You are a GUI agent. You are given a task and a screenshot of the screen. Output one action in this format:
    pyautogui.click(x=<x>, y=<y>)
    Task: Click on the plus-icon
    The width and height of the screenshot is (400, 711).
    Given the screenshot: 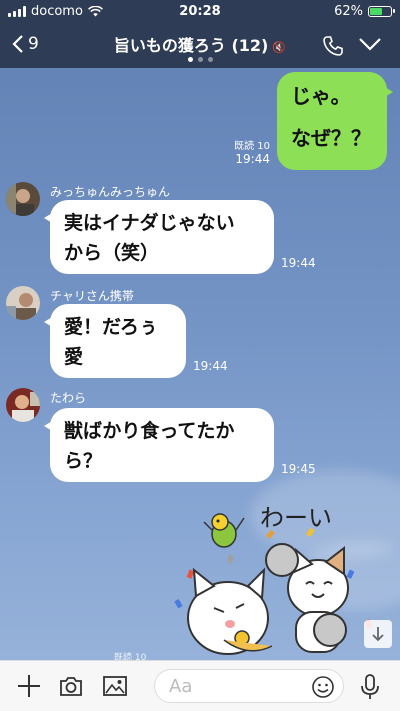 What is the action you would take?
    pyautogui.click(x=29, y=686)
    